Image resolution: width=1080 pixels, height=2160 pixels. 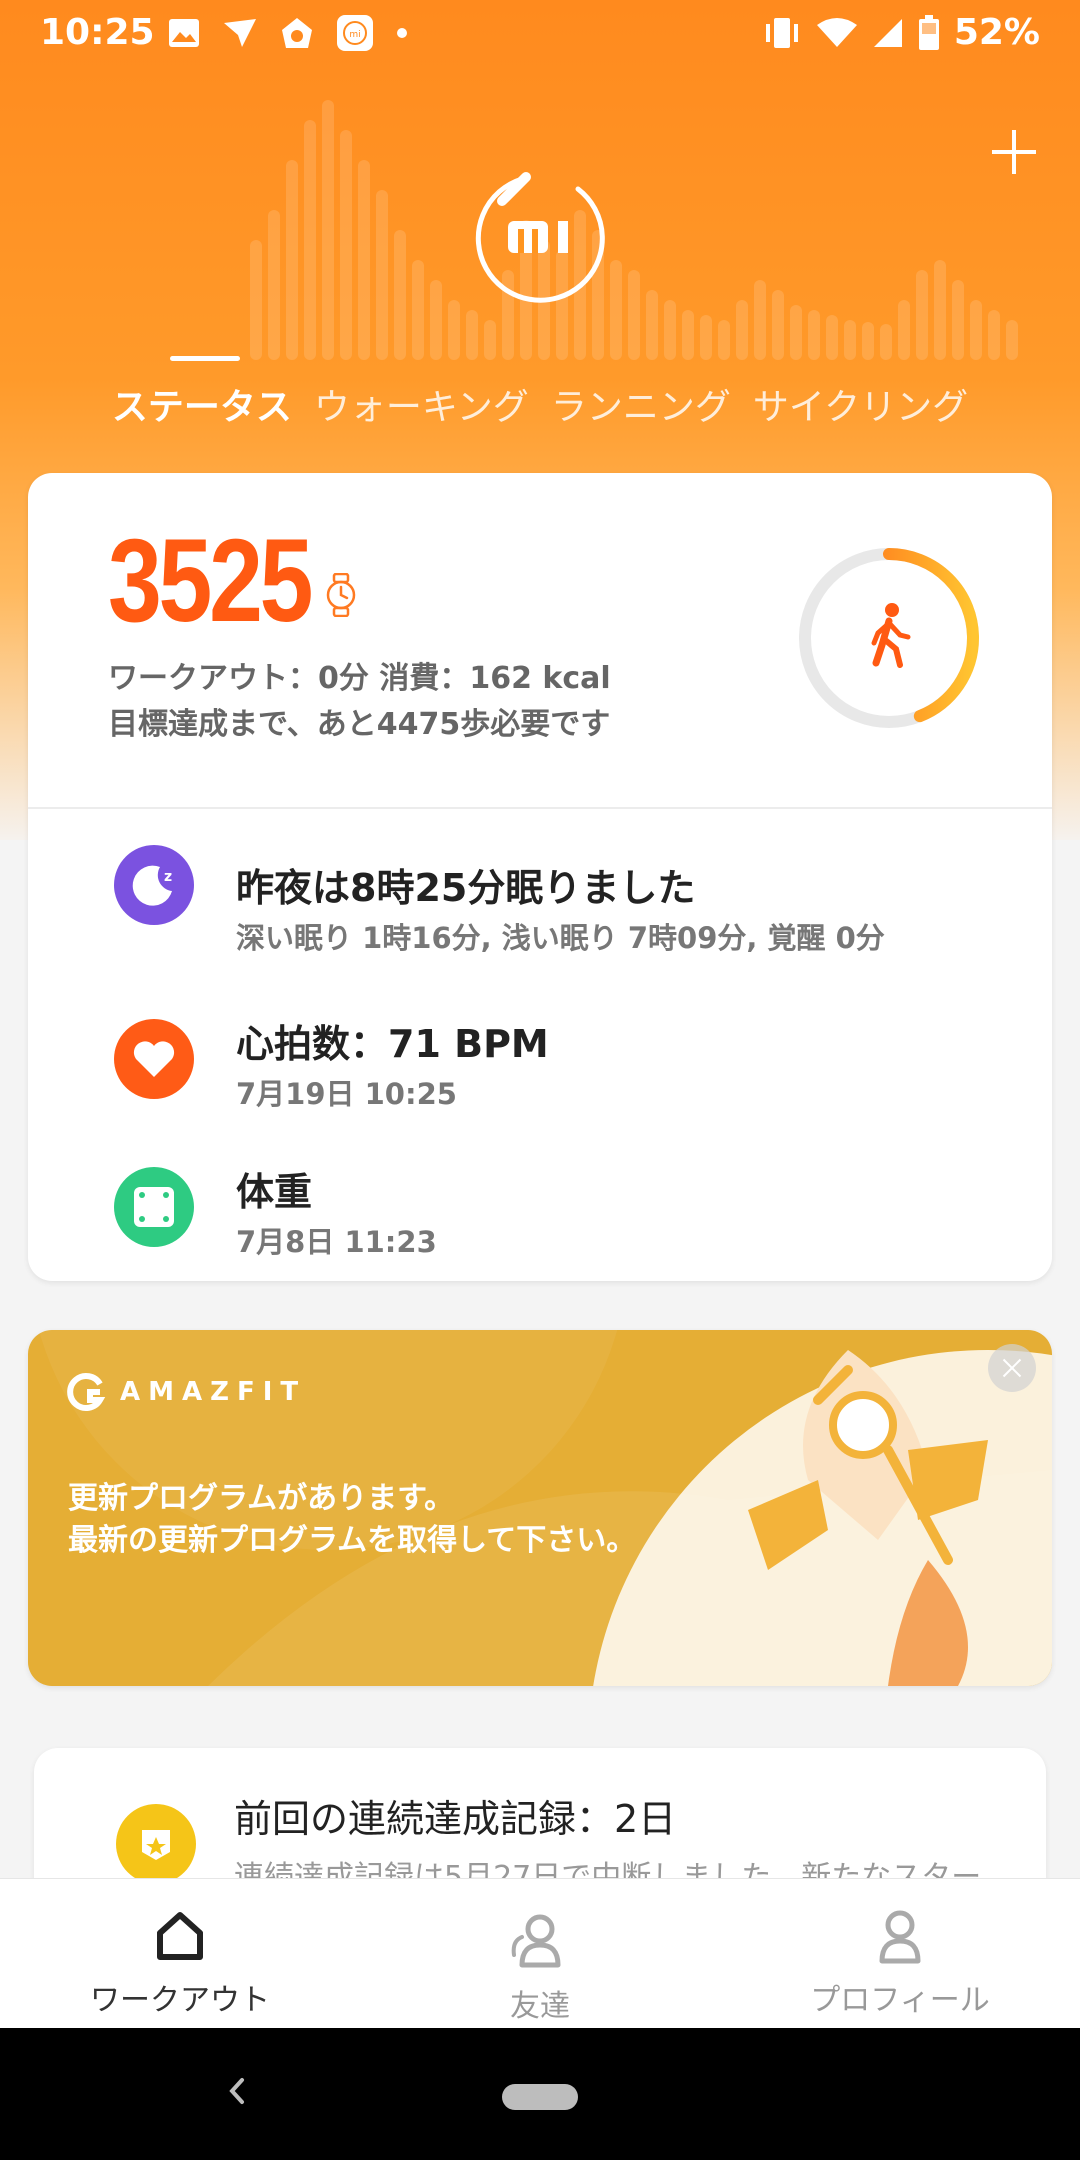 I want to click on sleep-detail: 深い眠り 1時16分, 浅い眠り 7時09分, 覚醒 0分, so click(x=560, y=938).